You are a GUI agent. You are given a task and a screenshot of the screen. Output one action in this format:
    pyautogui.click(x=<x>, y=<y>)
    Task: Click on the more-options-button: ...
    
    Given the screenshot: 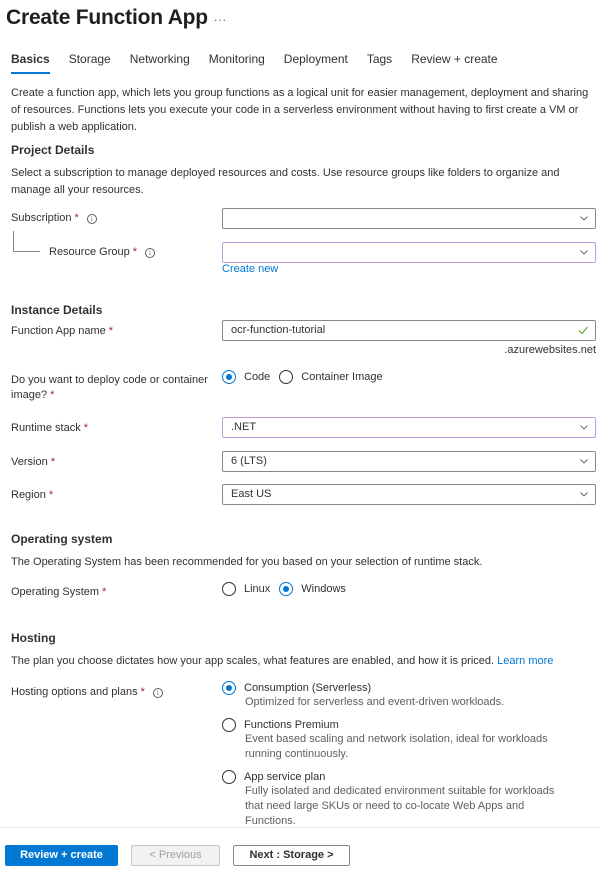 What is the action you would take?
    pyautogui.click(x=220, y=17)
    